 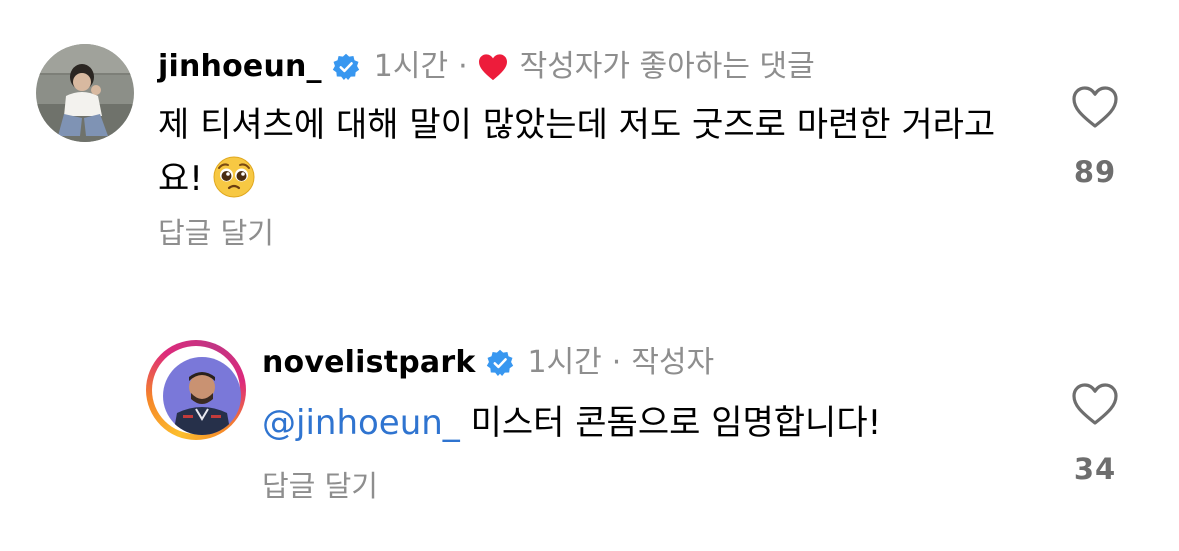 I want to click on comment-text-content: 미스터 콘돔으로 임명합니다!, so click(x=676, y=423).